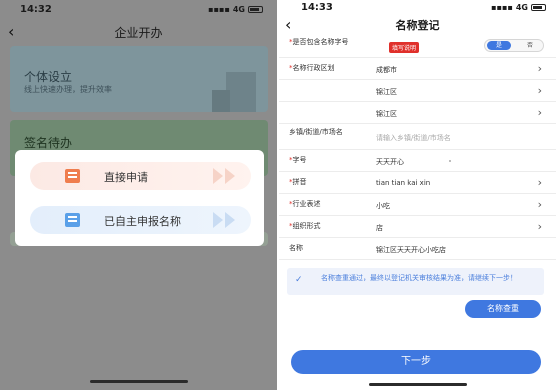 The height and width of the screenshot is (390, 556). Describe the element at coordinates (48, 77) in the screenshot. I see `card-title: 个体设立` at that location.